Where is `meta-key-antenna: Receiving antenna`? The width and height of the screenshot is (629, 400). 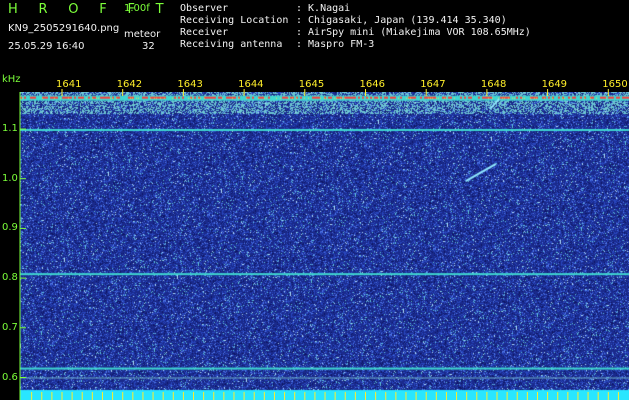 meta-key-antenna: Receiving antenna is located at coordinates (231, 44).